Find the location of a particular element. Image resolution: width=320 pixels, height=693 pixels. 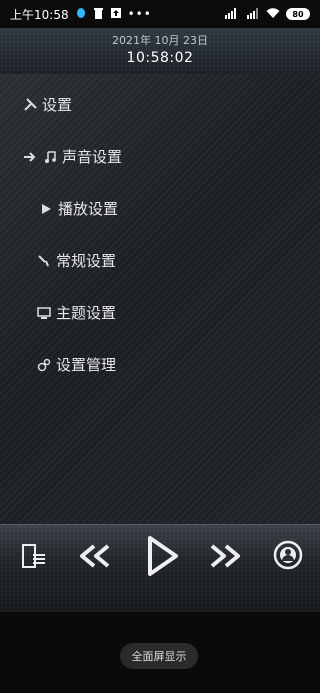

date-text: 2021年 10月 23日 is located at coordinates (160, 40).